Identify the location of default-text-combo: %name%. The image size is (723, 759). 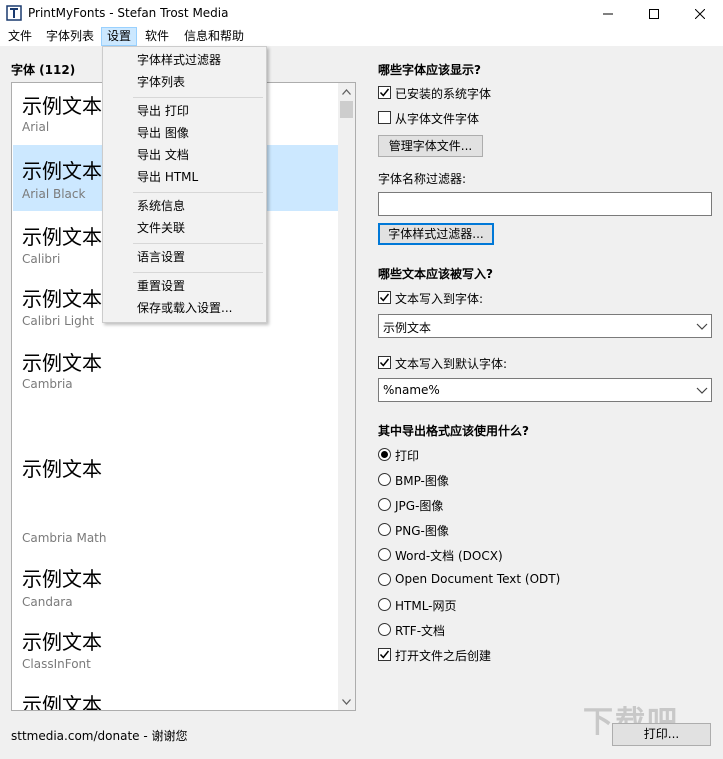
(545, 390).